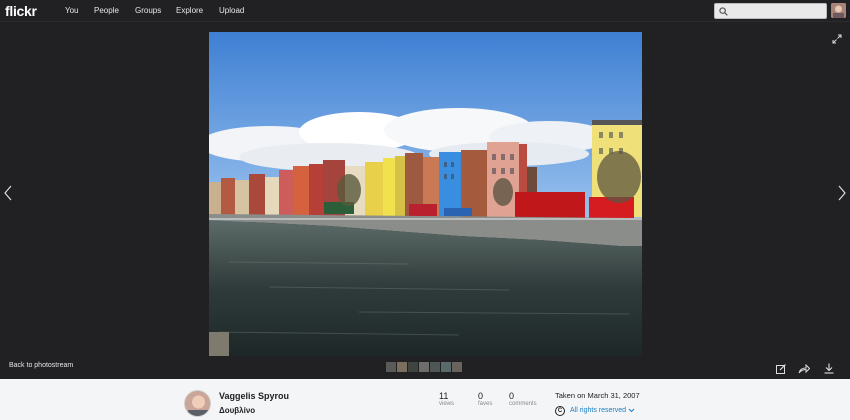 The image size is (850, 420). Describe the element at coordinates (447, 404) in the screenshot. I see `views-label: views` at that location.